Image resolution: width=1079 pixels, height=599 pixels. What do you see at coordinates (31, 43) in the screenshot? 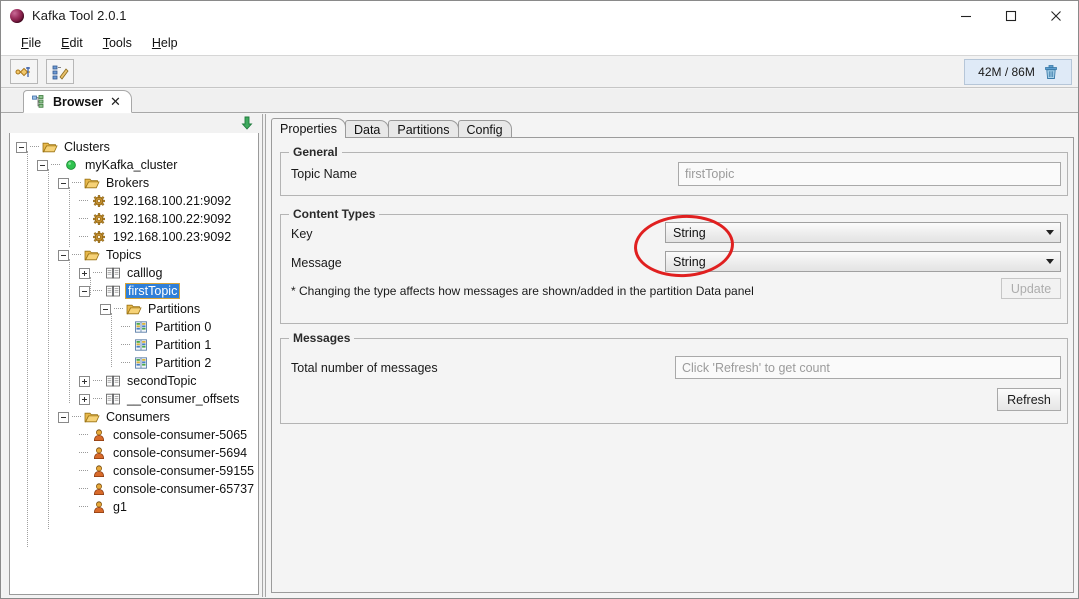
I see `menu-file: File` at bounding box center [31, 43].